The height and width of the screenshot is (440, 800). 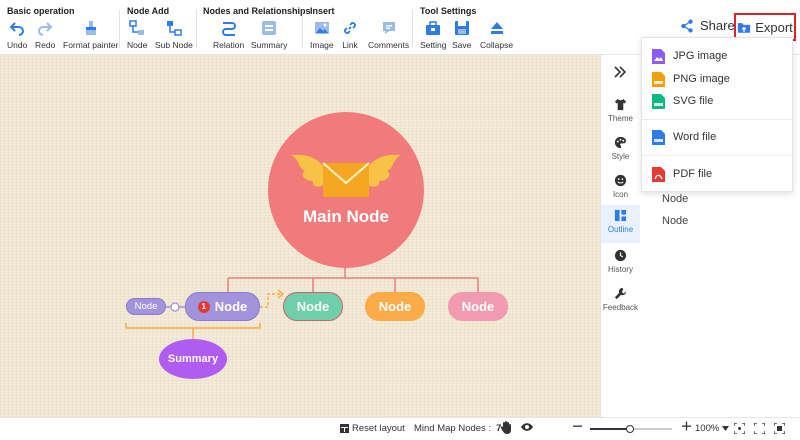 I want to click on child-node-2: Node, so click(x=313, y=306).